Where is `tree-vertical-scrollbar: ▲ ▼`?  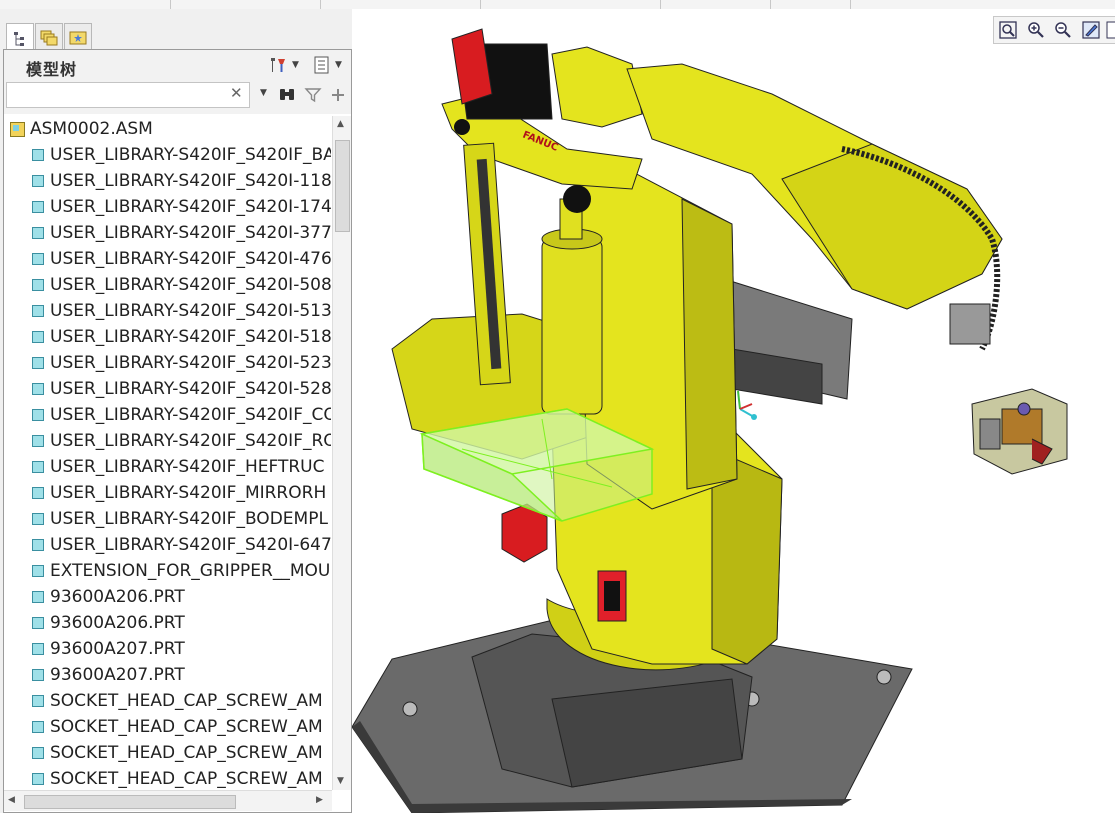
tree-vertical-scrollbar: ▲ ▼ is located at coordinates (341, 453).